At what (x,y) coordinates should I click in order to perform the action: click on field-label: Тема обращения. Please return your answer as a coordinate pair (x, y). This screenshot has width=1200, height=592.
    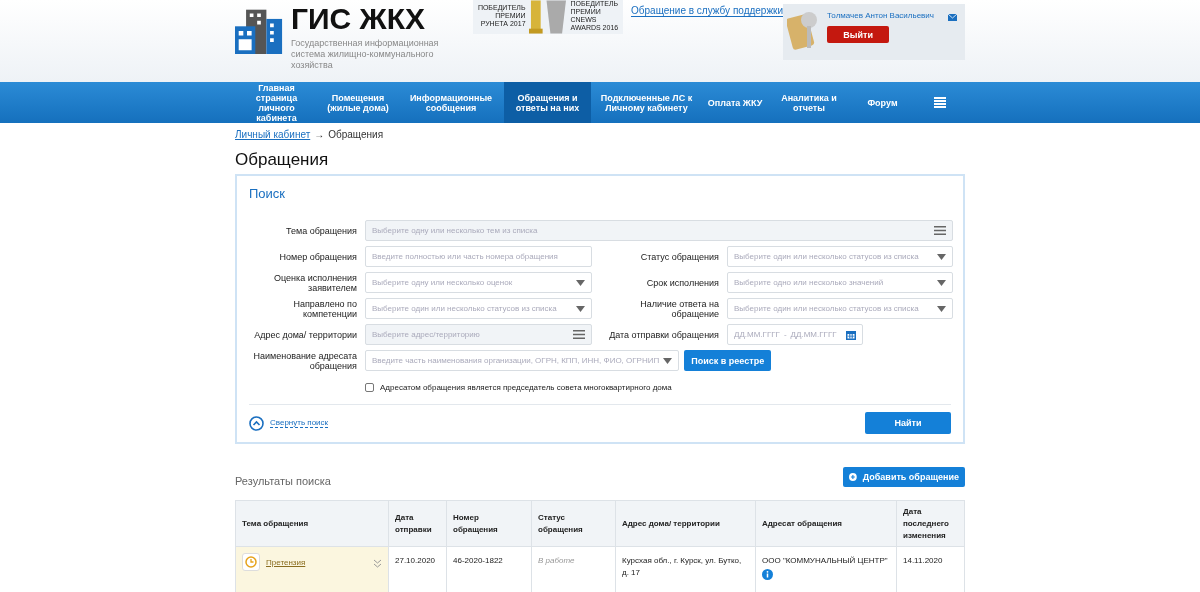
    Looking at the image, I should click on (320, 230).